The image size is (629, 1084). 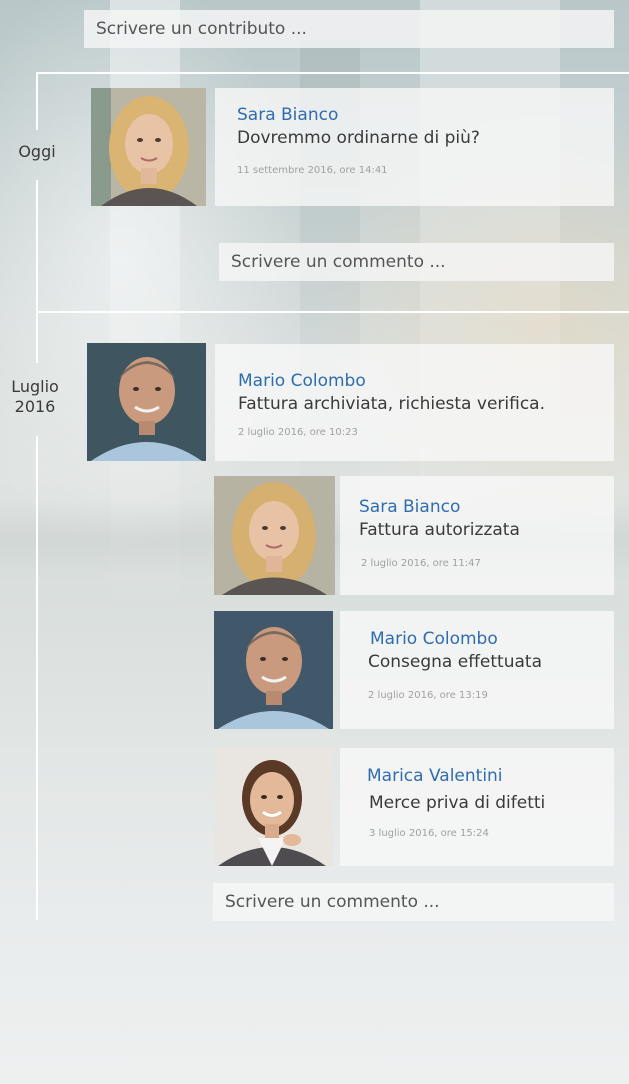 What do you see at coordinates (35, 386) in the screenshot?
I see `date-label-line: Luglio` at bounding box center [35, 386].